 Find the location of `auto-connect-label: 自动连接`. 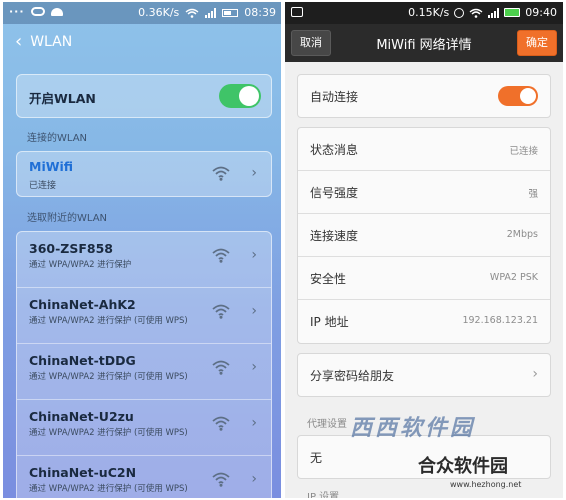

auto-connect-label: 自动连接 is located at coordinates (334, 97).